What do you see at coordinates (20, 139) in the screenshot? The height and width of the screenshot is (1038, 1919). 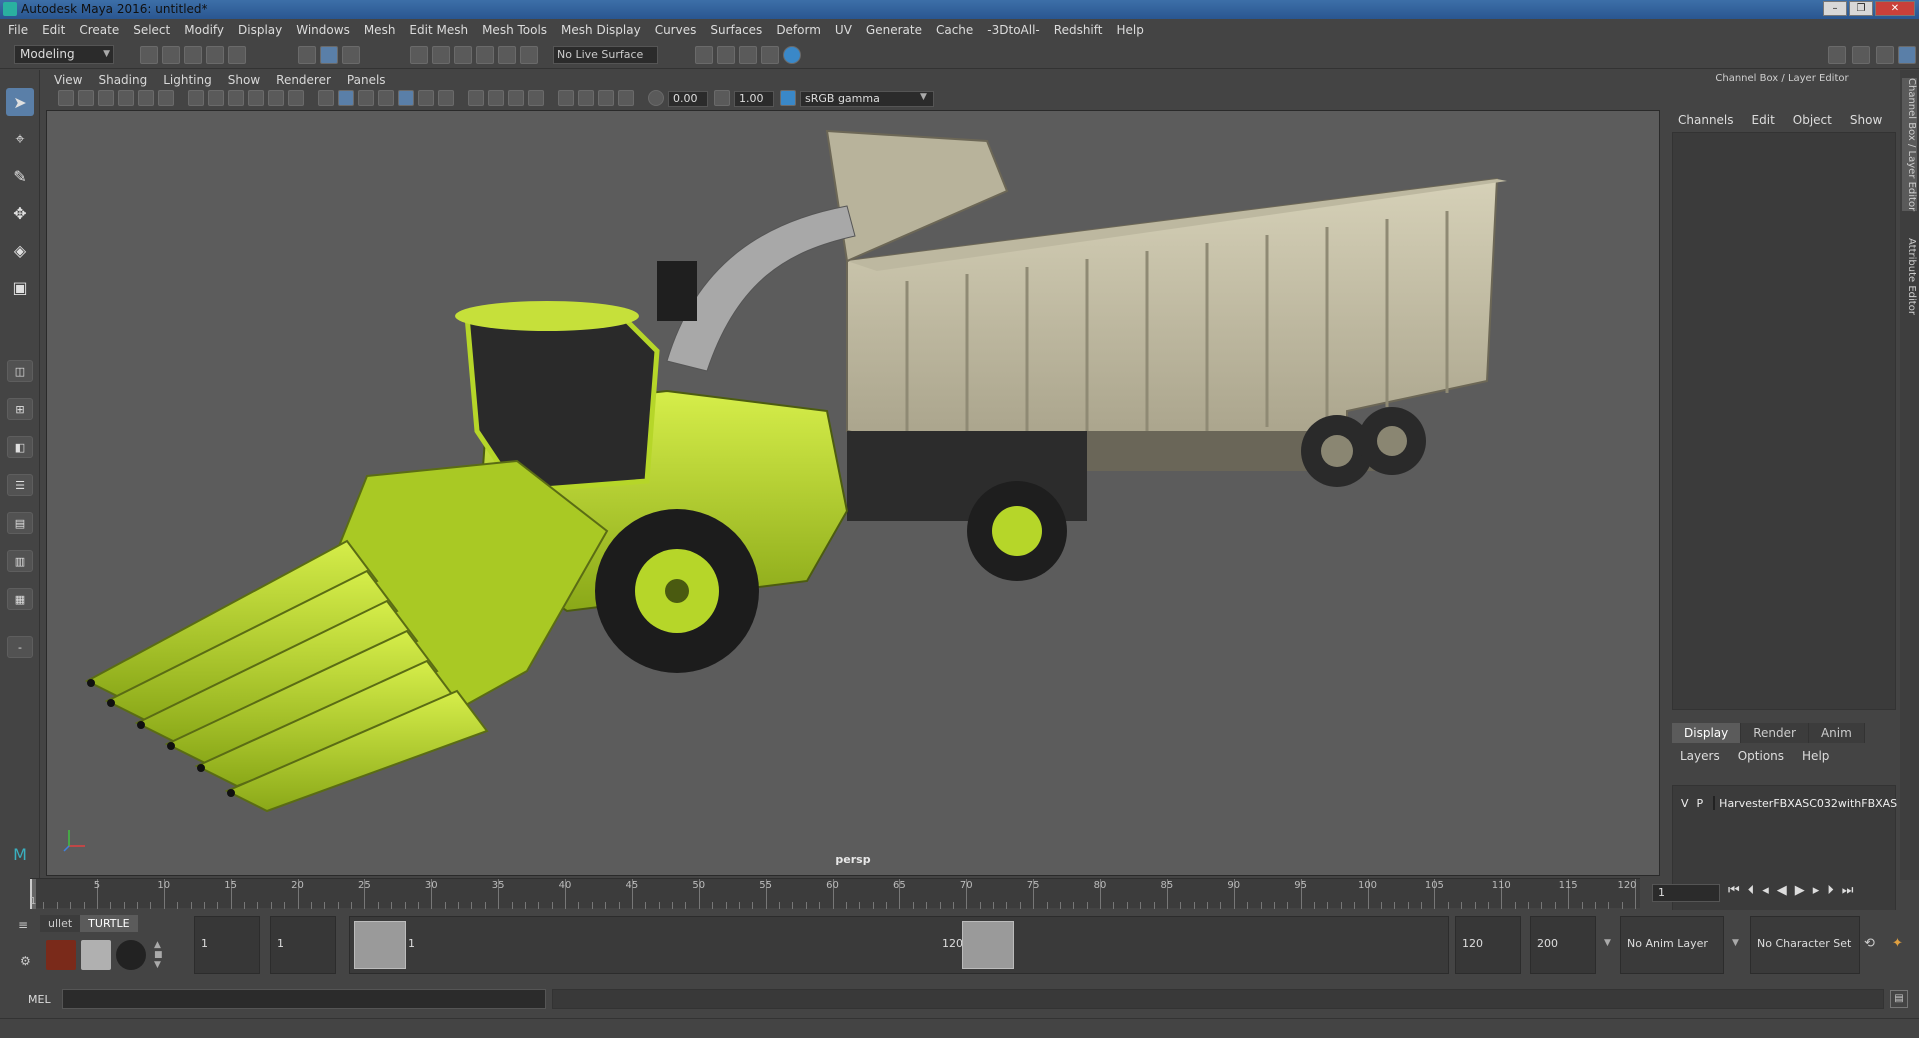 I see `lasso-tool-icon: ⌖` at bounding box center [20, 139].